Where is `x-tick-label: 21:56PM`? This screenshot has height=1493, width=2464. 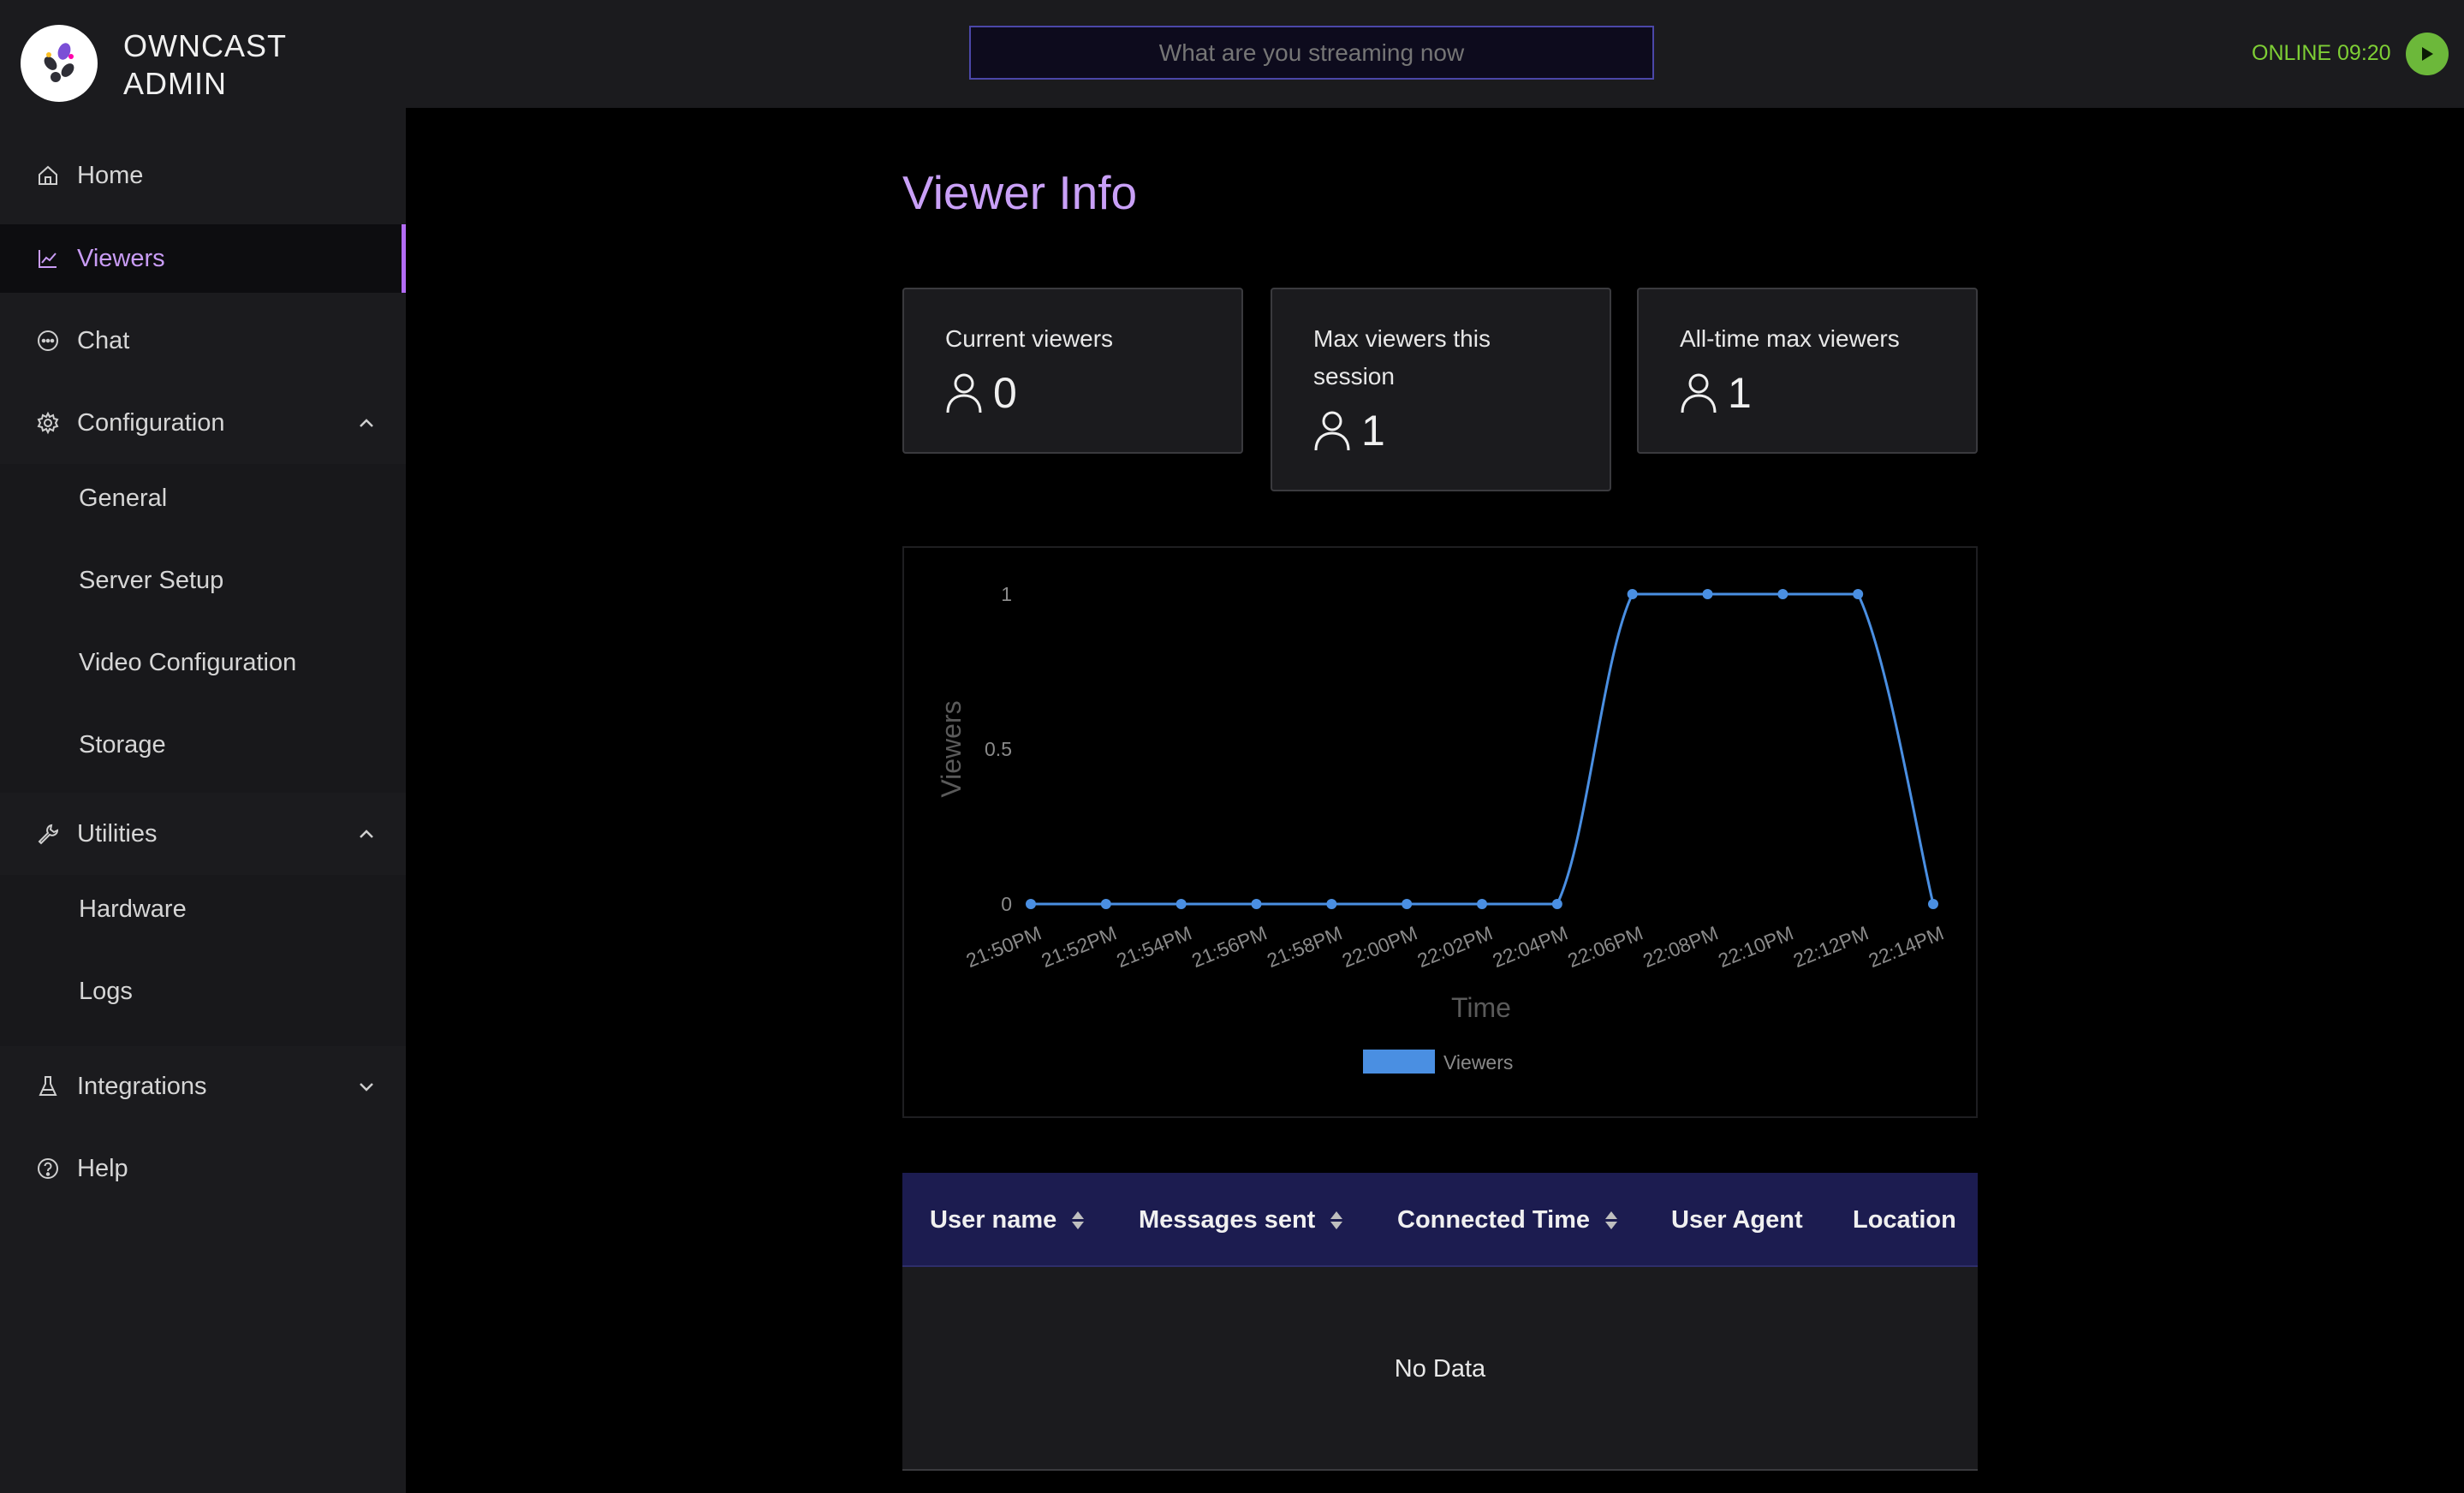 x-tick-label: 21:56PM is located at coordinates (1229, 947).